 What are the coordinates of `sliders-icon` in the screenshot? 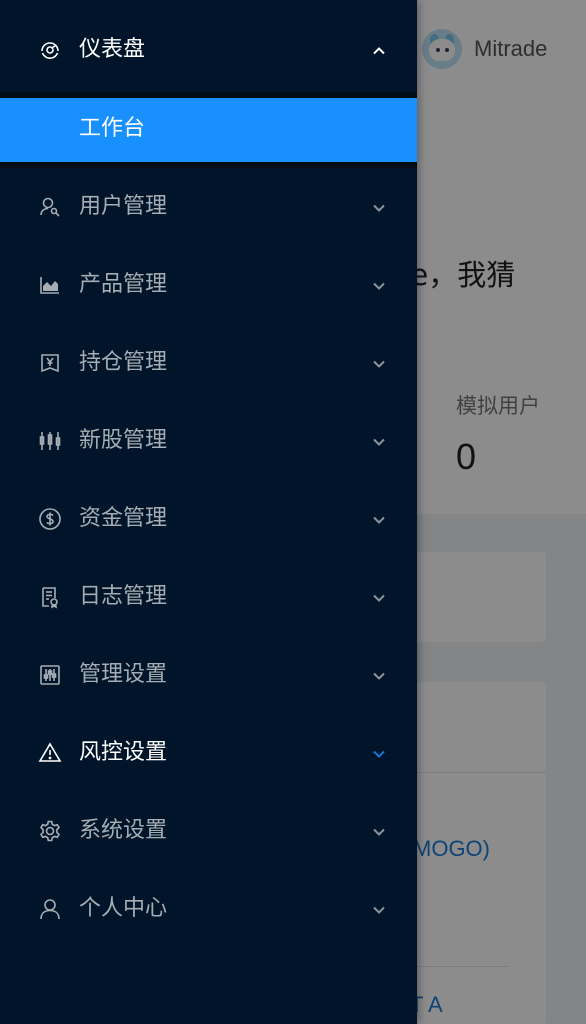 It's located at (50, 441).